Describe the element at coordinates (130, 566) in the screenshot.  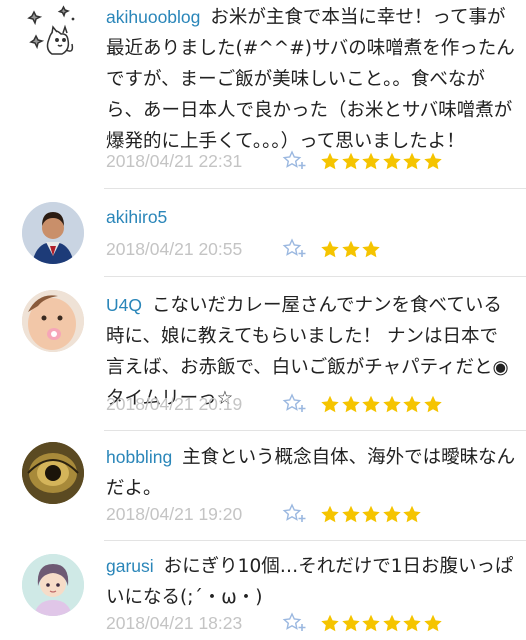
I see `username-link: garusi` at that location.